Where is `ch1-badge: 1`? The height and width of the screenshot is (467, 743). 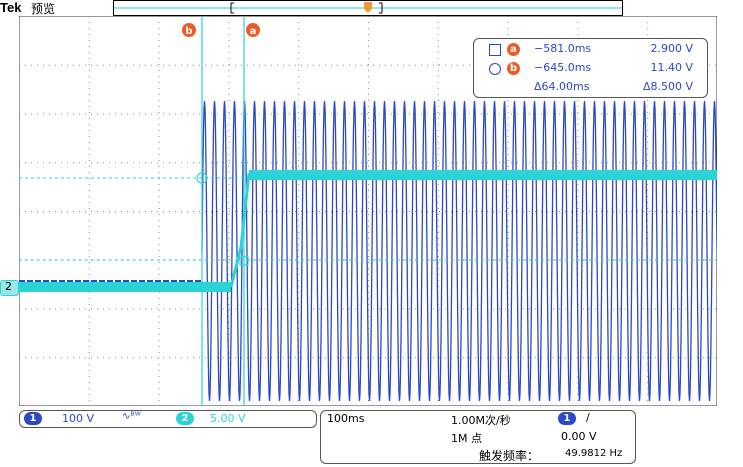 ch1-badge: 1 is located at coordinates (33, 418).